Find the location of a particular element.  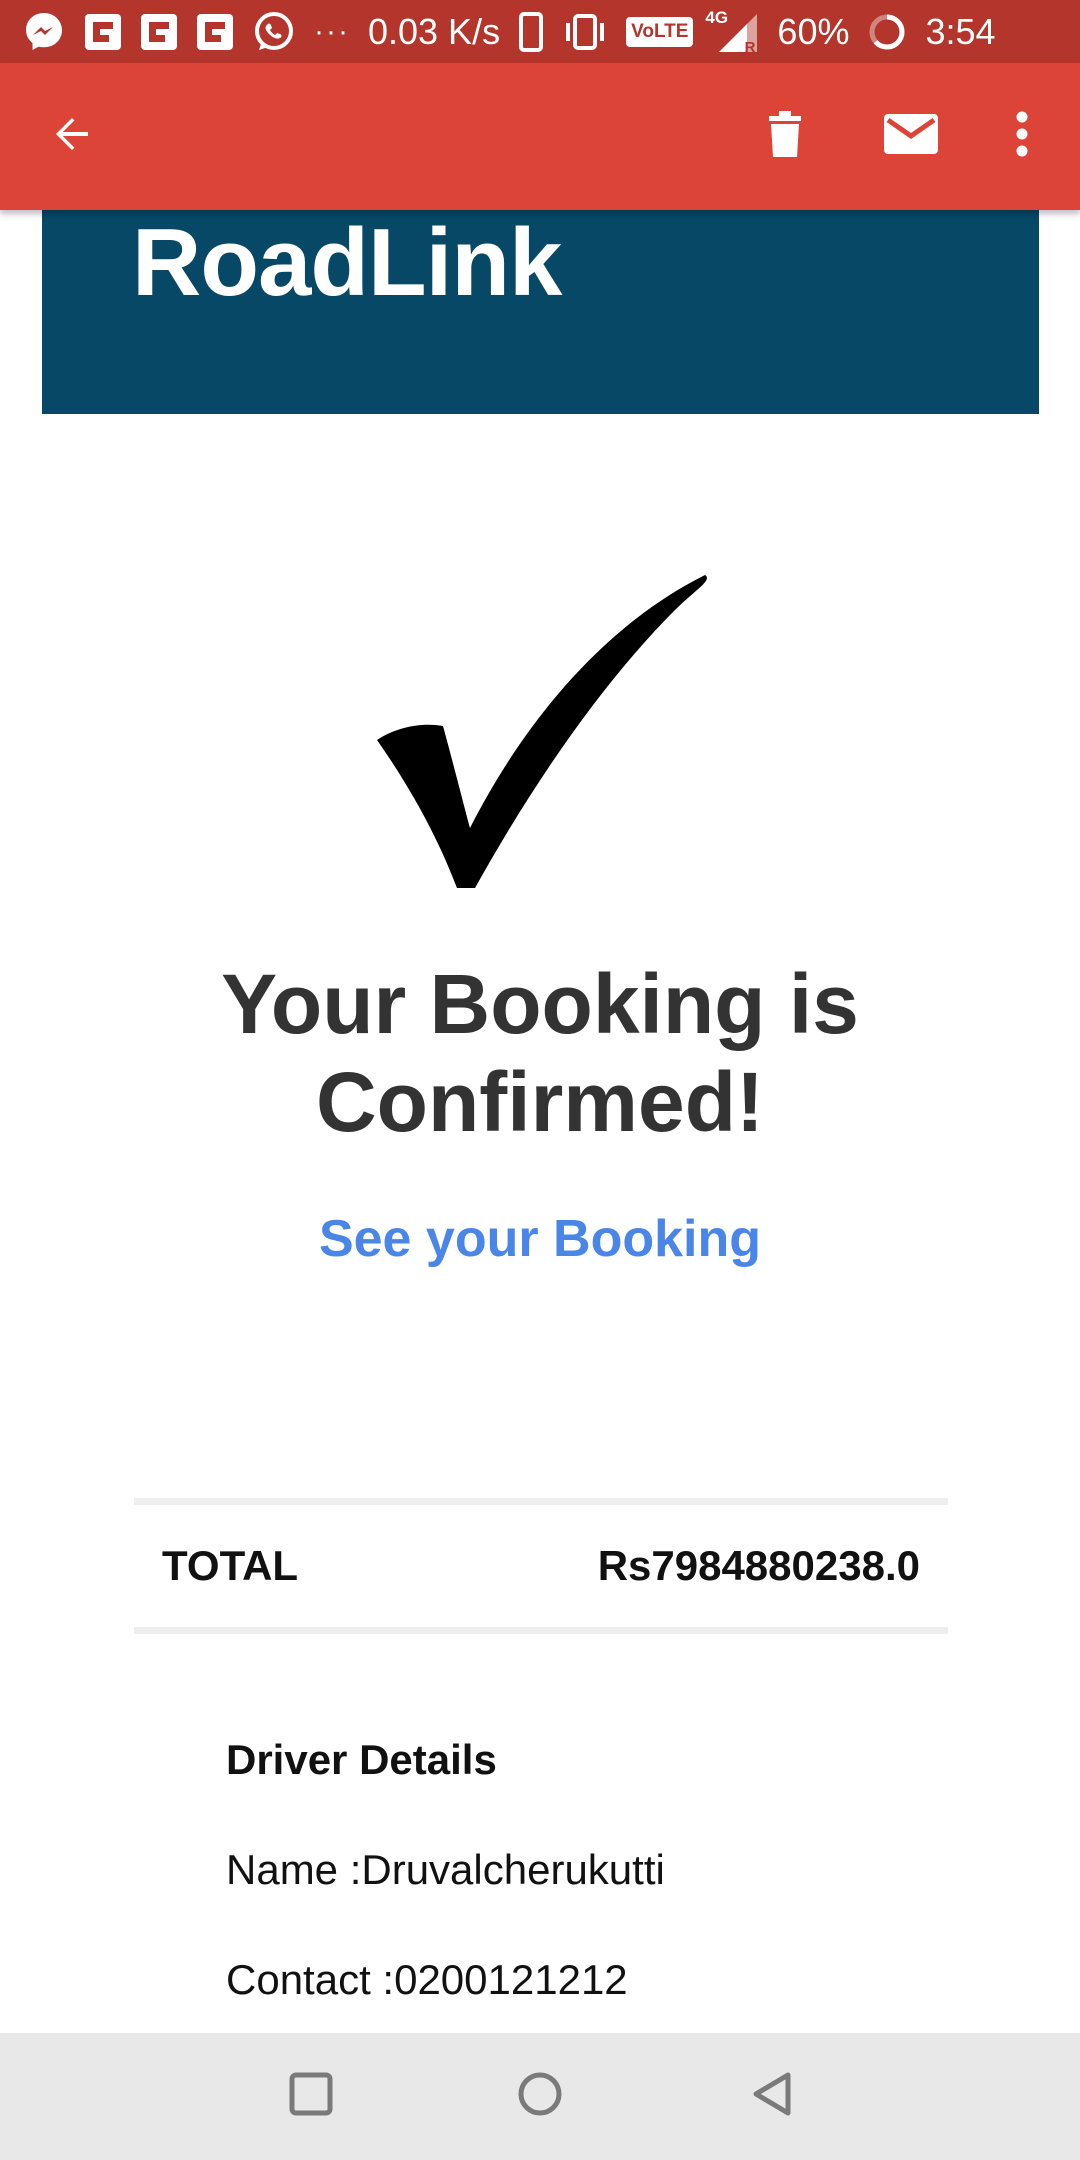

back-nav-button is located at coordinates (772, 2096).